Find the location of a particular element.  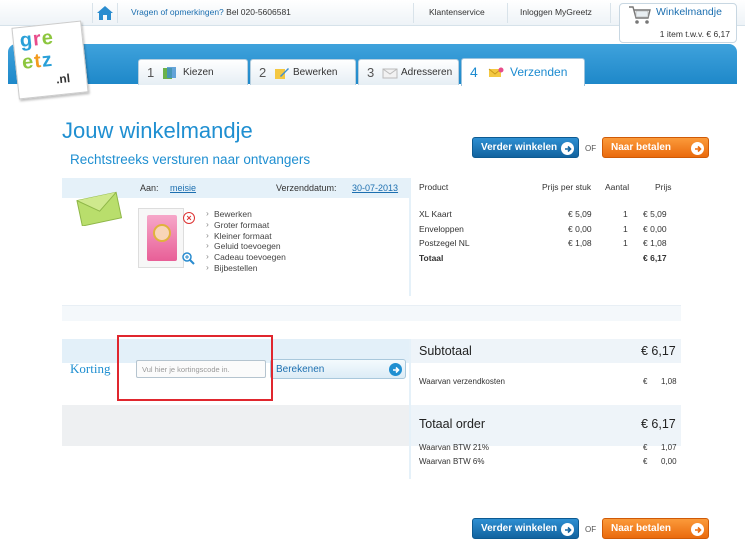

action-smaller-size: Kleiner formaat is located at coordinates (245, 236).